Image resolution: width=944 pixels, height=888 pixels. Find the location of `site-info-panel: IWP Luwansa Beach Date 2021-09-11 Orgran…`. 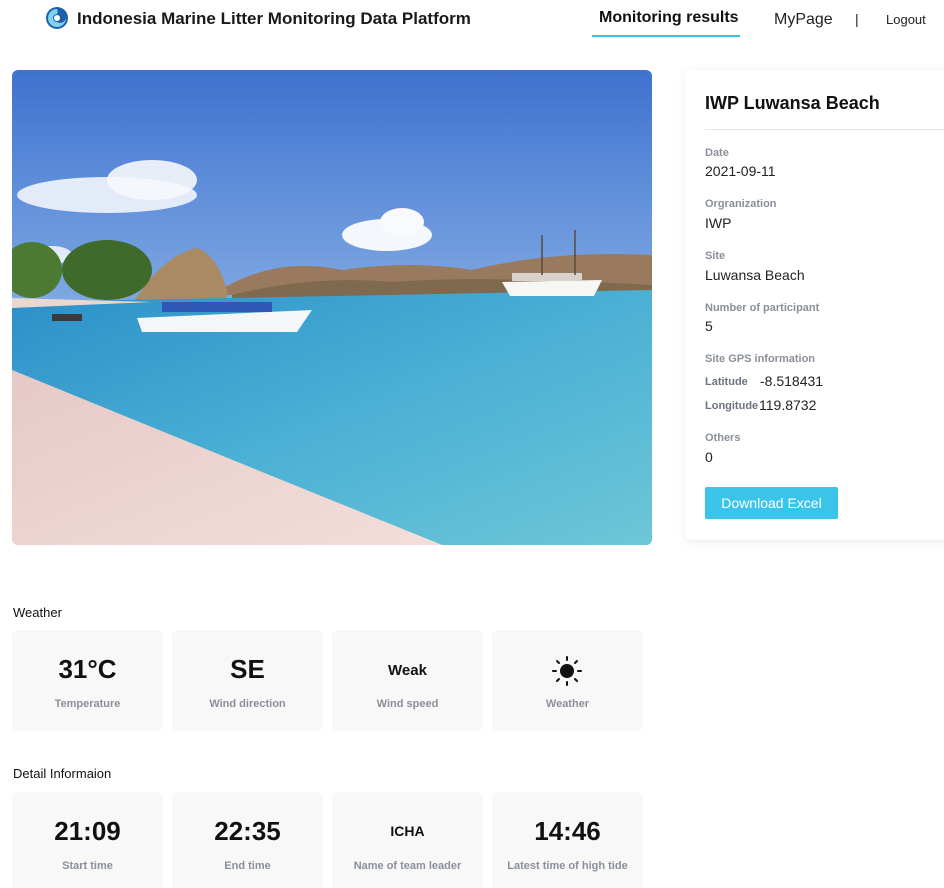

site-info-panel: IWP Luwansa Beach Date 2021-09-11 Orgran… is located at coordinates (814, 305).